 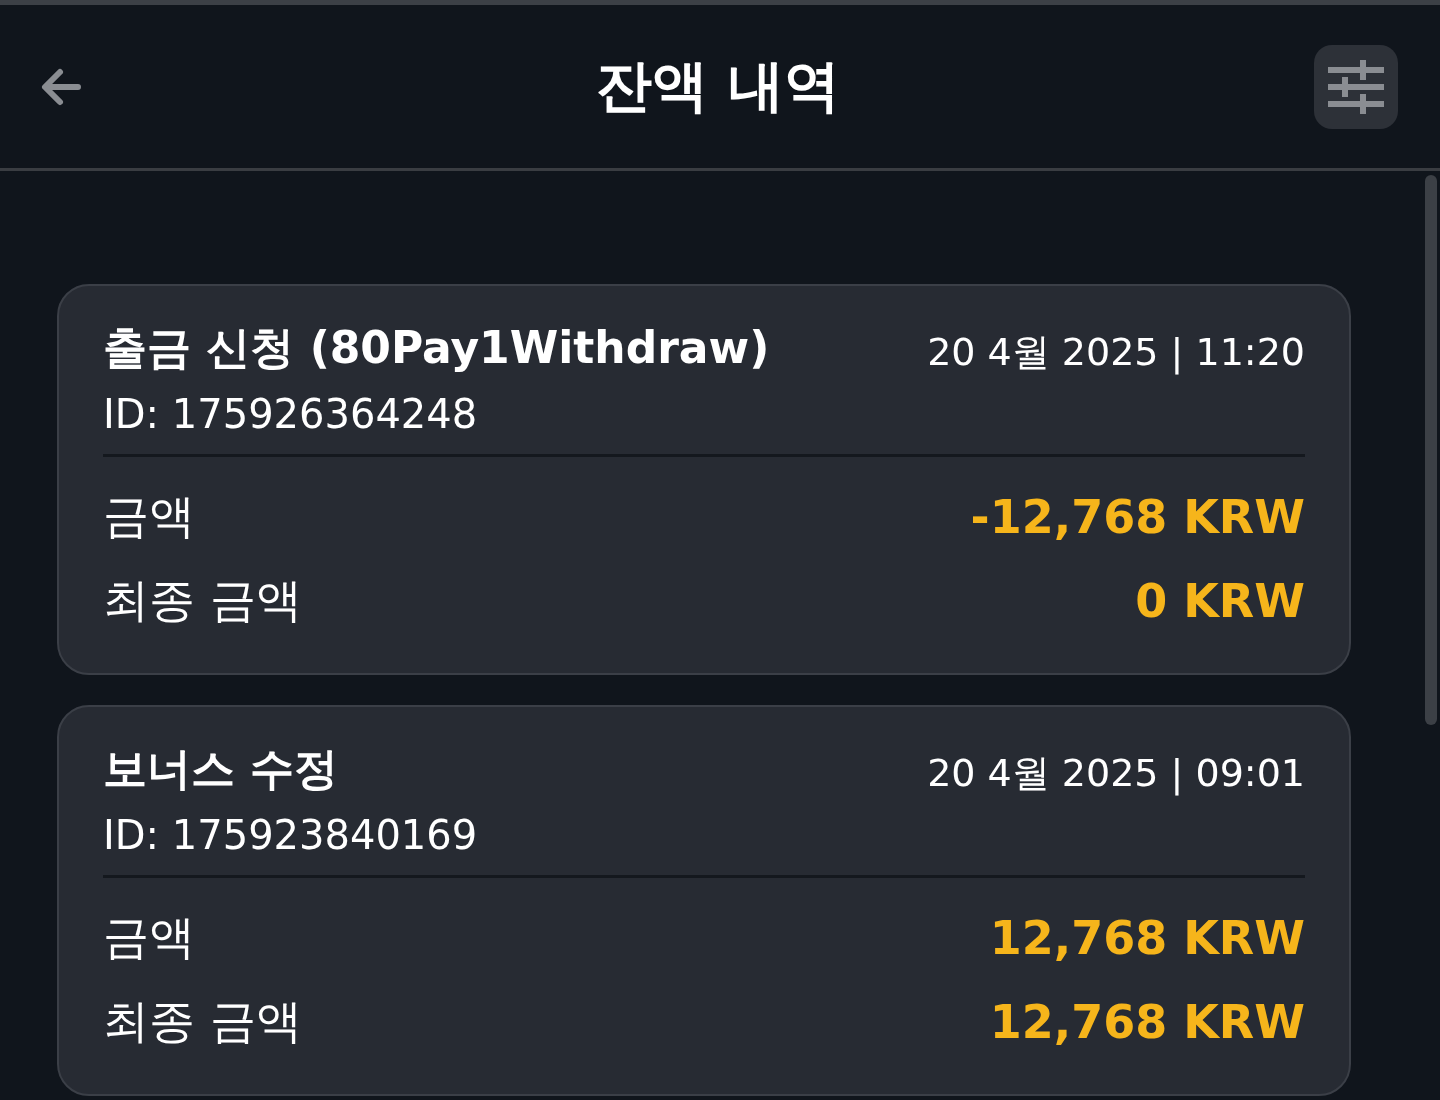 What do you see at coordinates (291, 414) in the screenshot?
I see `transaction-id: ID: 175926364248` at bounding box center [291, 414].